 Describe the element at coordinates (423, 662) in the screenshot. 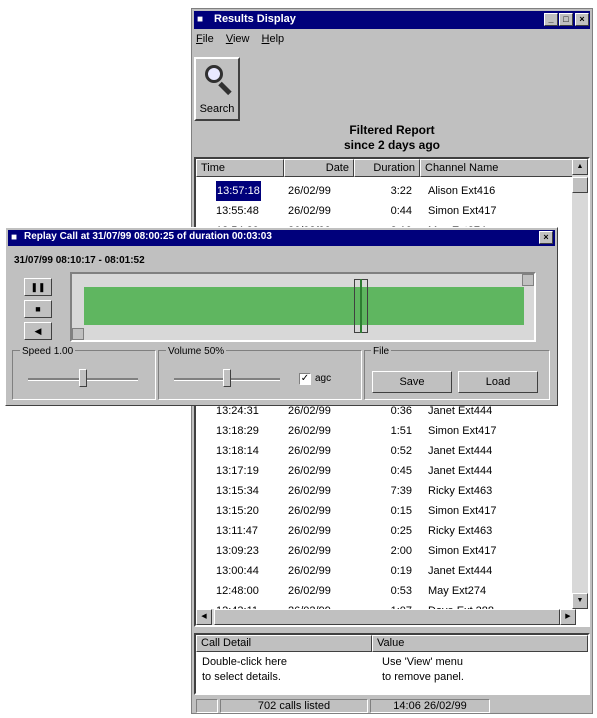

I see `detail-right-line1: Use 'View' menu` at that location.